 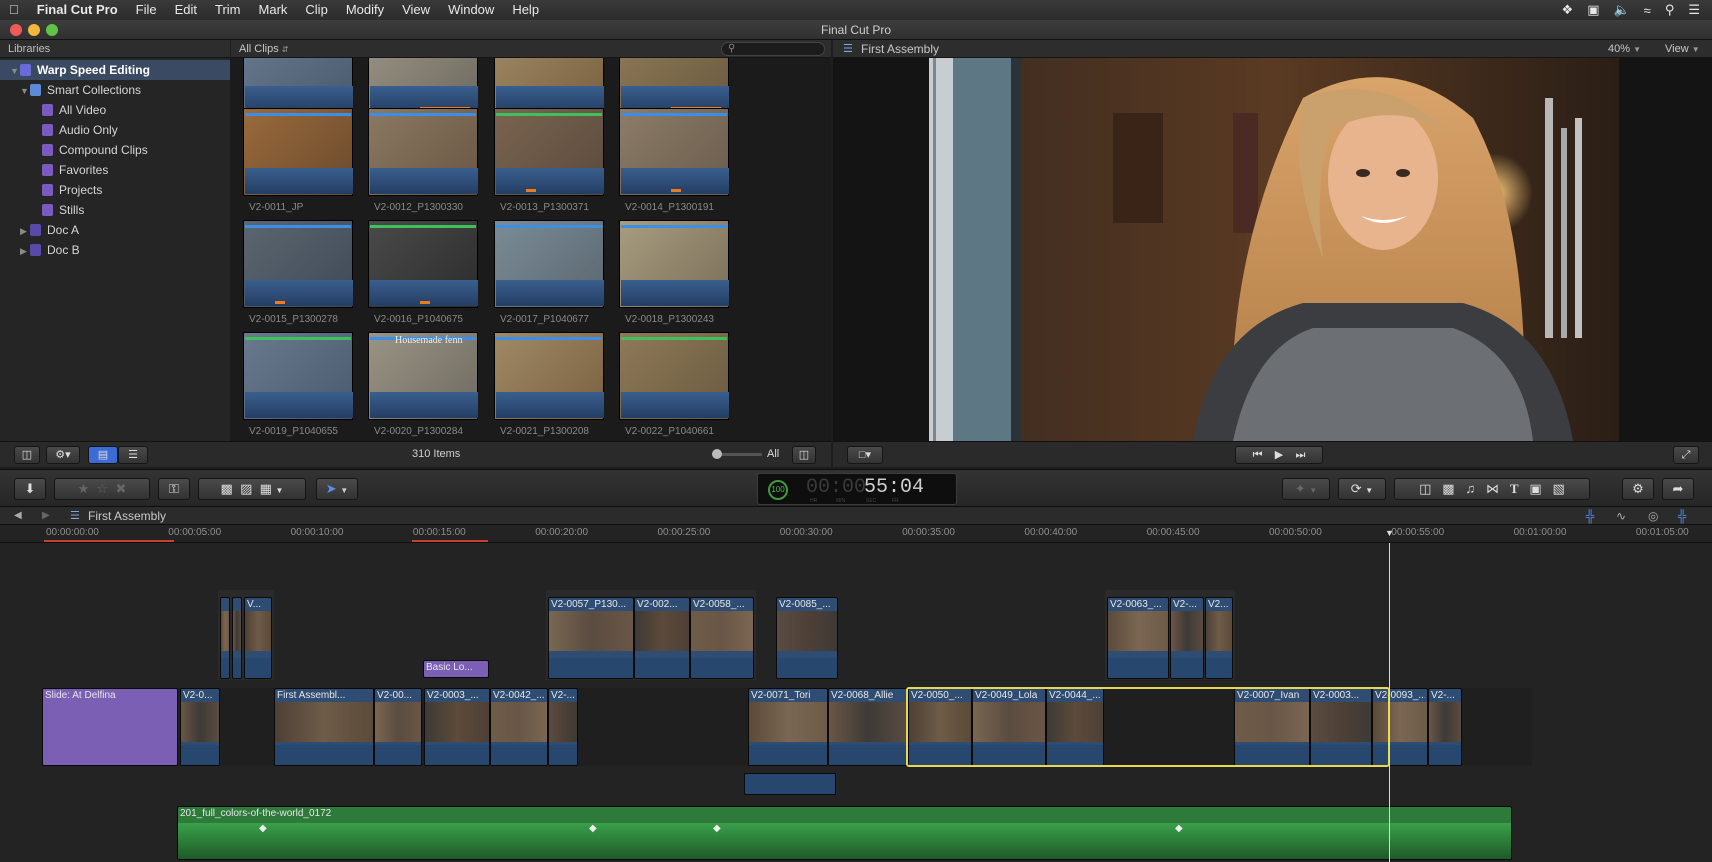 What do you see at coordinates (1258, 455) in the screenshot?
I see `previous-edit-button: ⏮` at bounding box center [1258, 455].